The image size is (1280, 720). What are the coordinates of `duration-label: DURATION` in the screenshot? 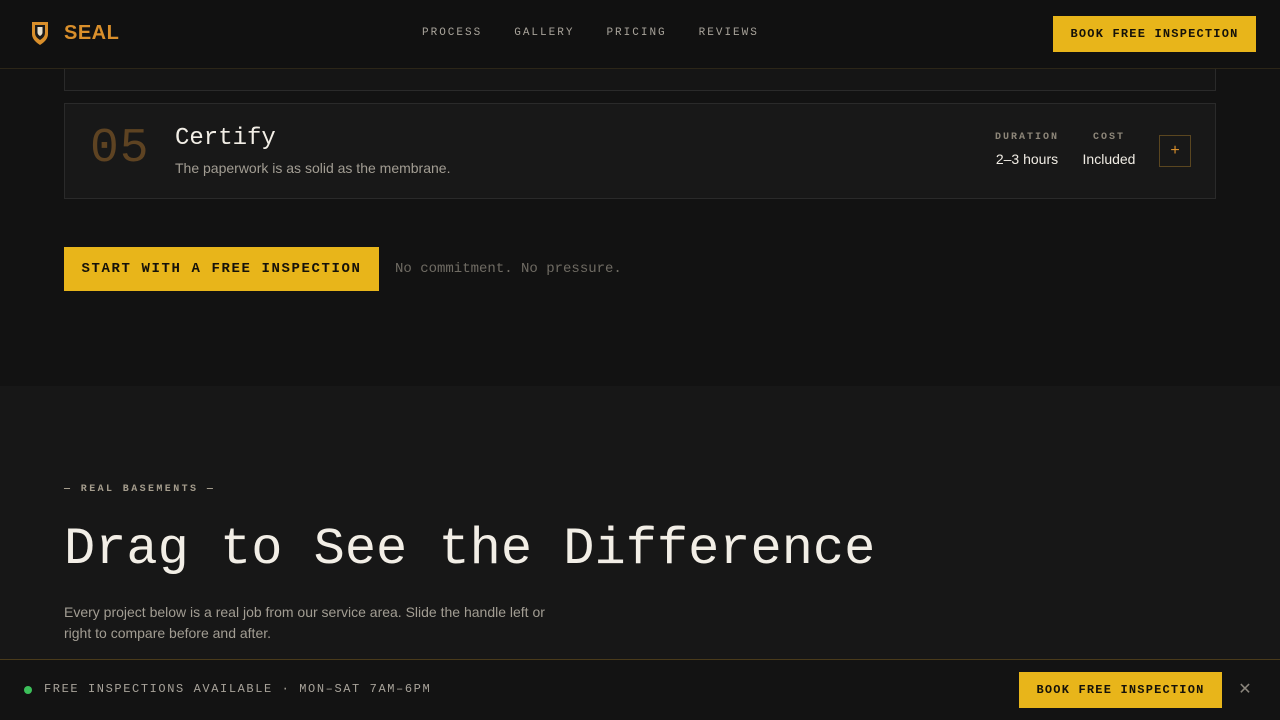 It's located at (1026, 137).